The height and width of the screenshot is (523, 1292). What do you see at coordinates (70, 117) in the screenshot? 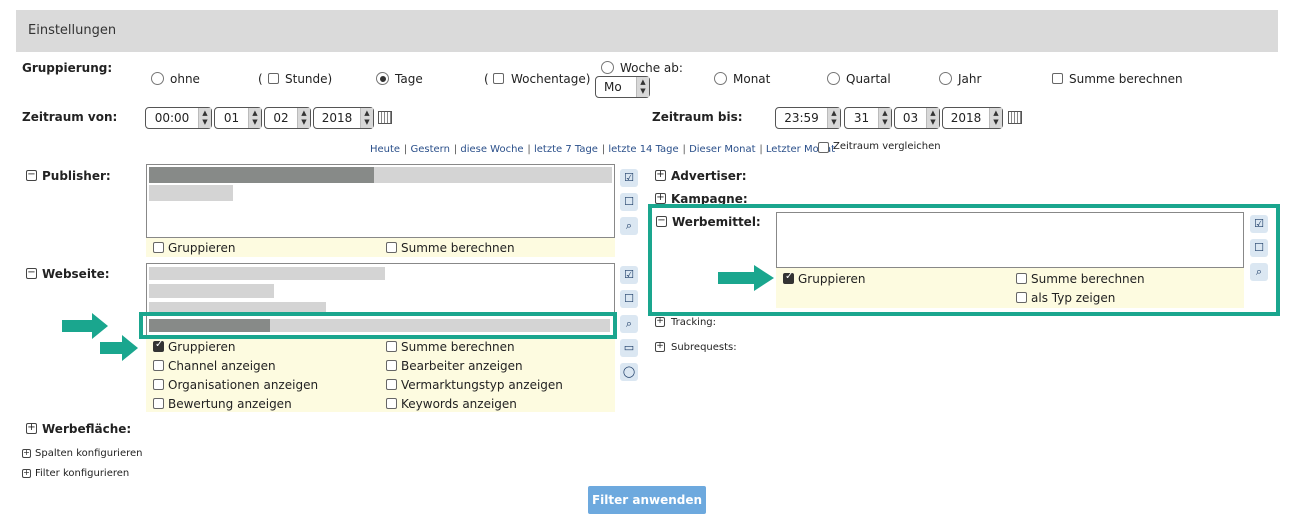
I see `zeitraum-von-label: Zeitraum von:` at bounding box center [70, 117].